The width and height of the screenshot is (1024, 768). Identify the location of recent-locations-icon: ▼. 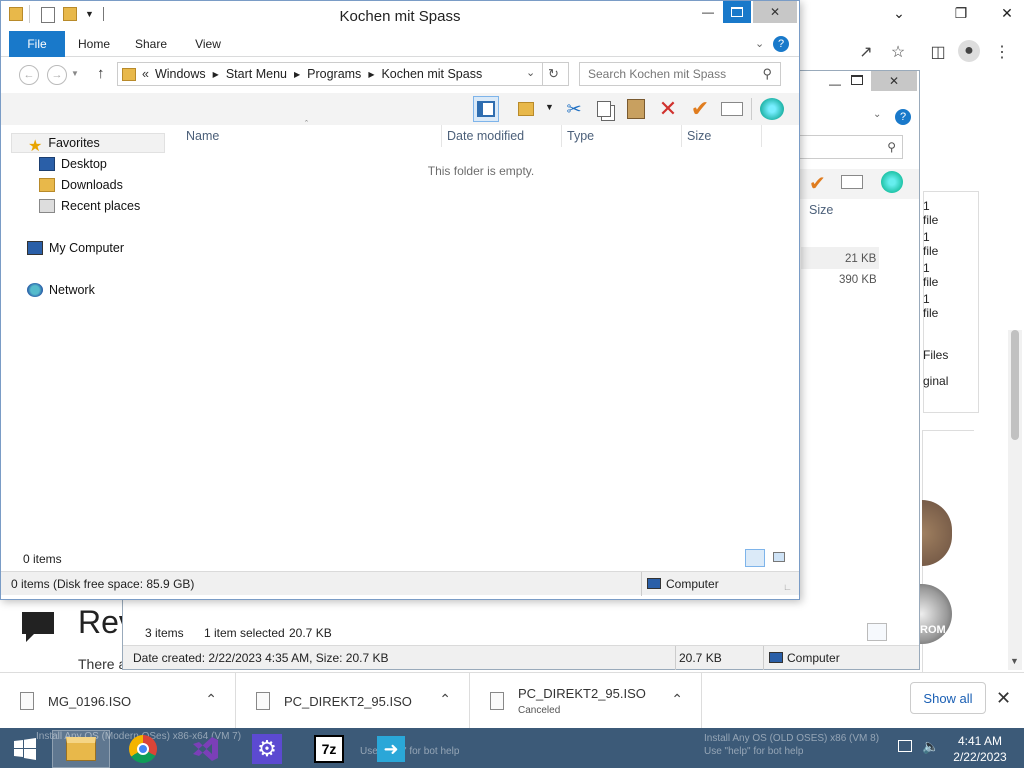
(75, 73).